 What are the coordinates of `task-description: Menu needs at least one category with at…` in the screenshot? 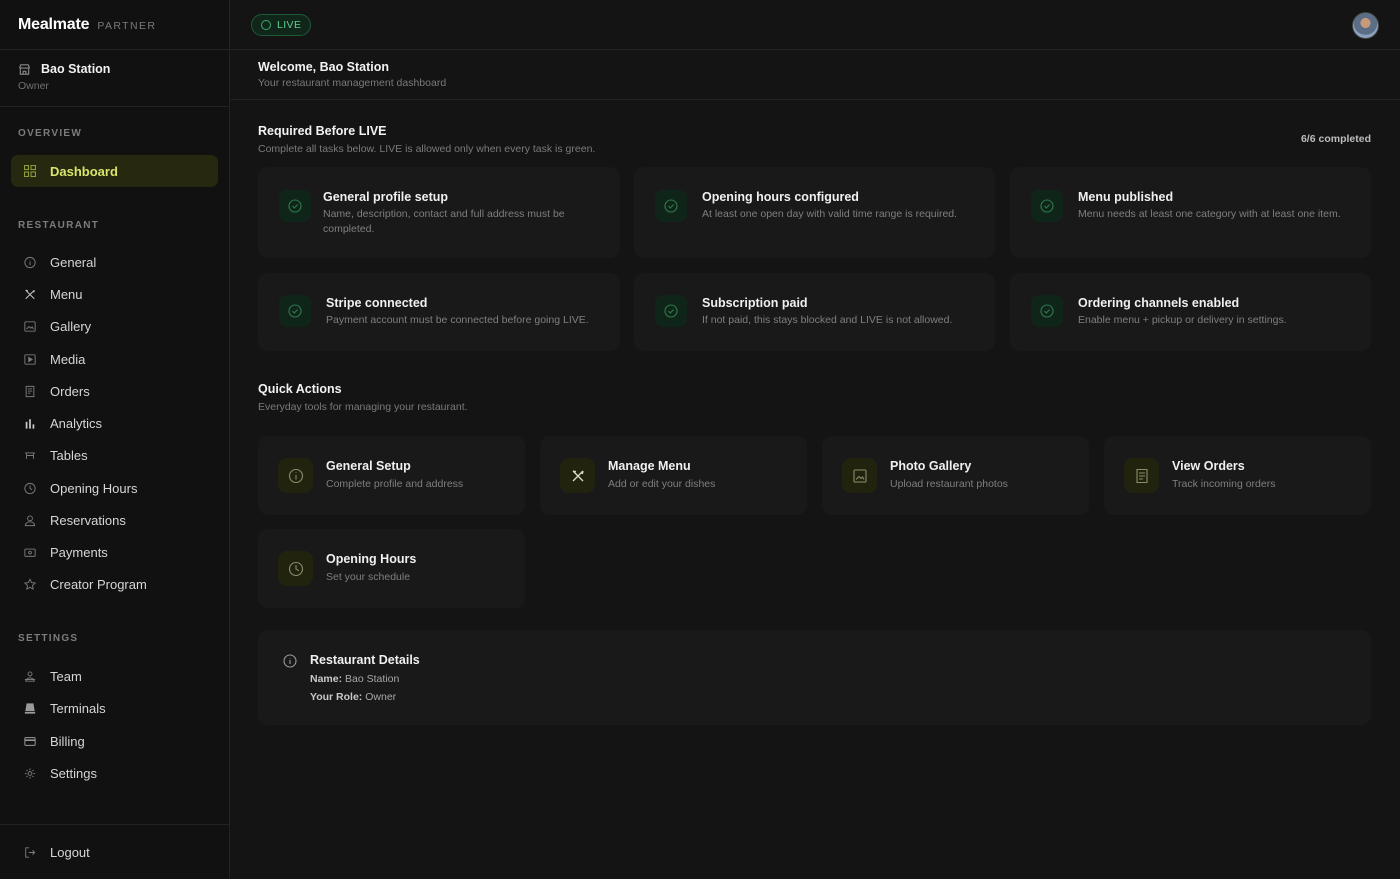 It's located at (1209, 214).